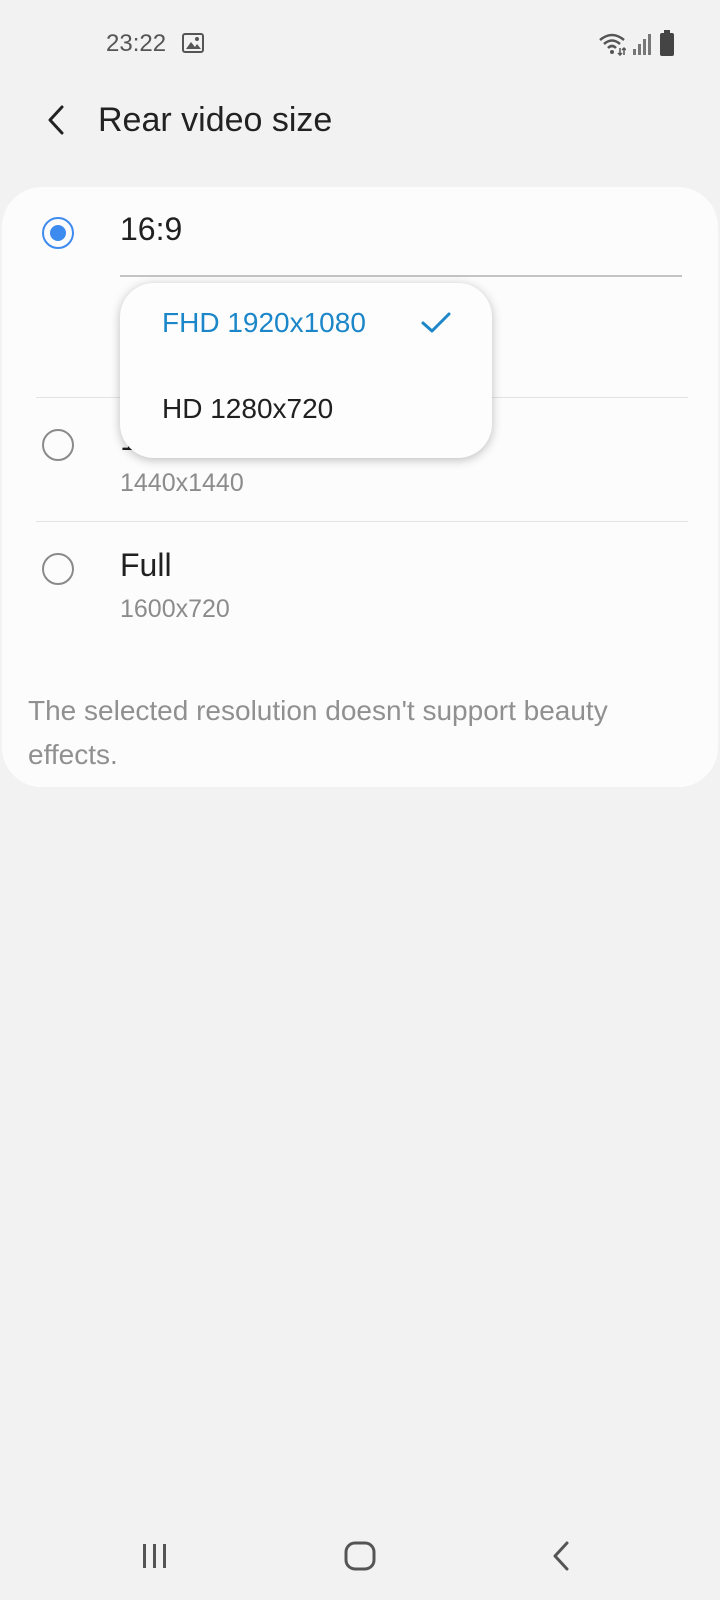 The image size is (720, 1600). Describe the element at coordinates (436, 322) in the screenshot. I see `check-icon` at that location.